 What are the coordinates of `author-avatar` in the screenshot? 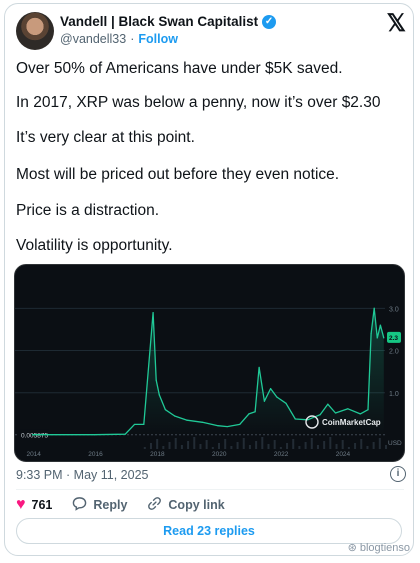 It's located at (35, 31).